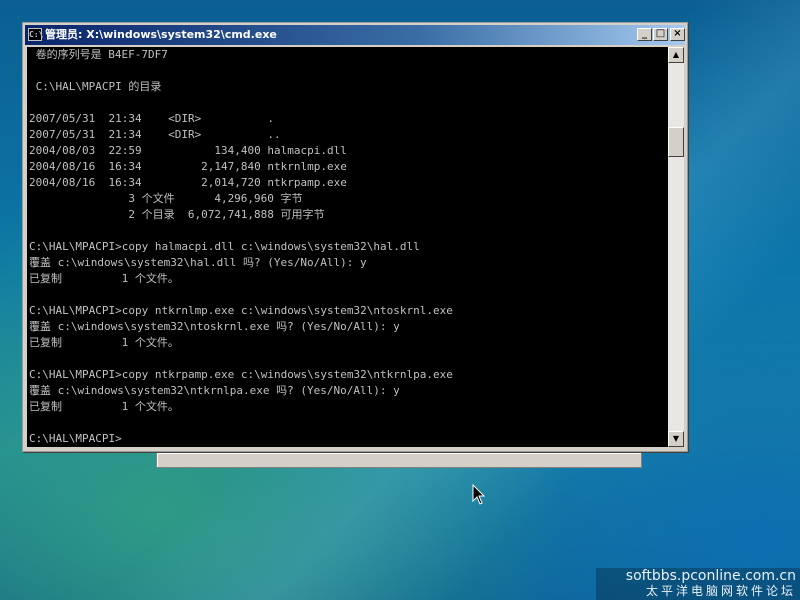  I want to click on console-line: C:\HAL\MPACPI>, so click(75, 438).